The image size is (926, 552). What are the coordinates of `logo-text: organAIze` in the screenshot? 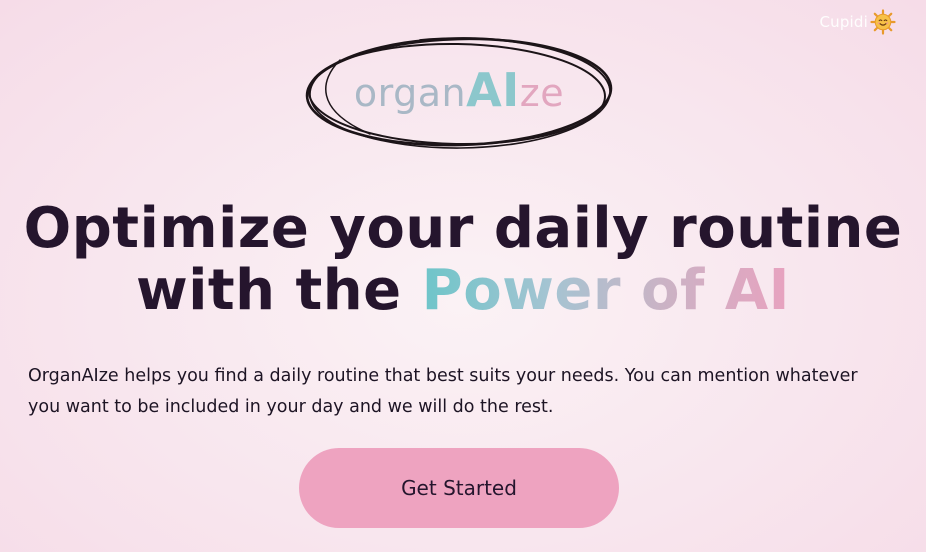 It's located at (459, 90).